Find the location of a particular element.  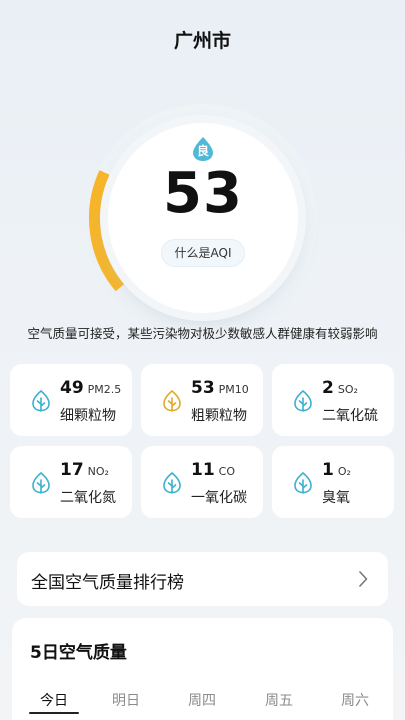

pollutant-name: 细颗粒物 is located at coordinates (88, 416).